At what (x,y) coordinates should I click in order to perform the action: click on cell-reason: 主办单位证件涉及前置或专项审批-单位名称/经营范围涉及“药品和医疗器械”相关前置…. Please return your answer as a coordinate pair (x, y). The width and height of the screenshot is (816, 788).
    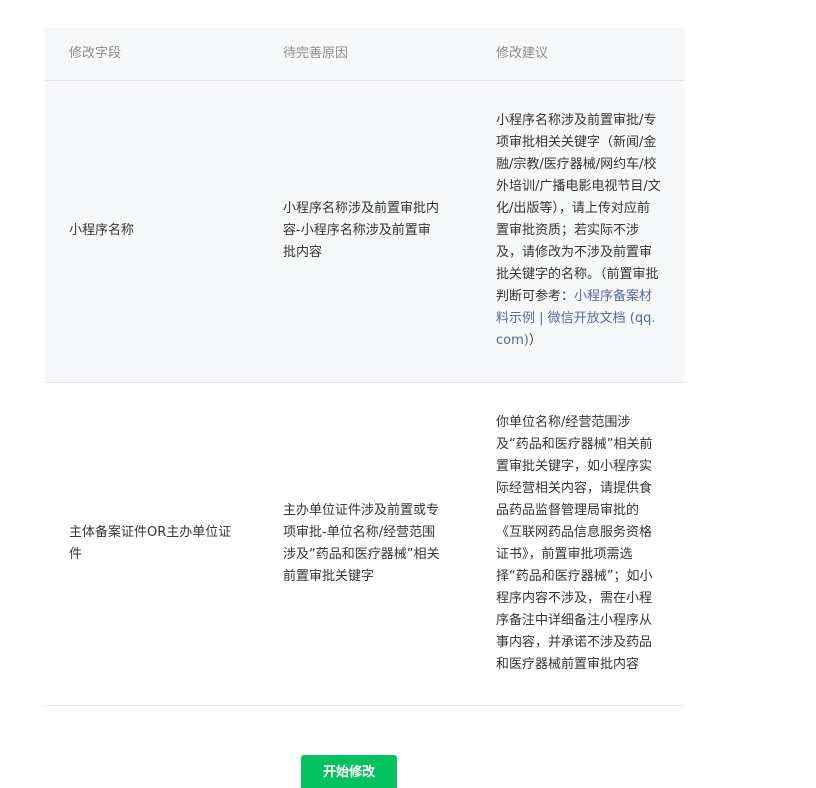
    Looking at the image, I should click on (361, 543).